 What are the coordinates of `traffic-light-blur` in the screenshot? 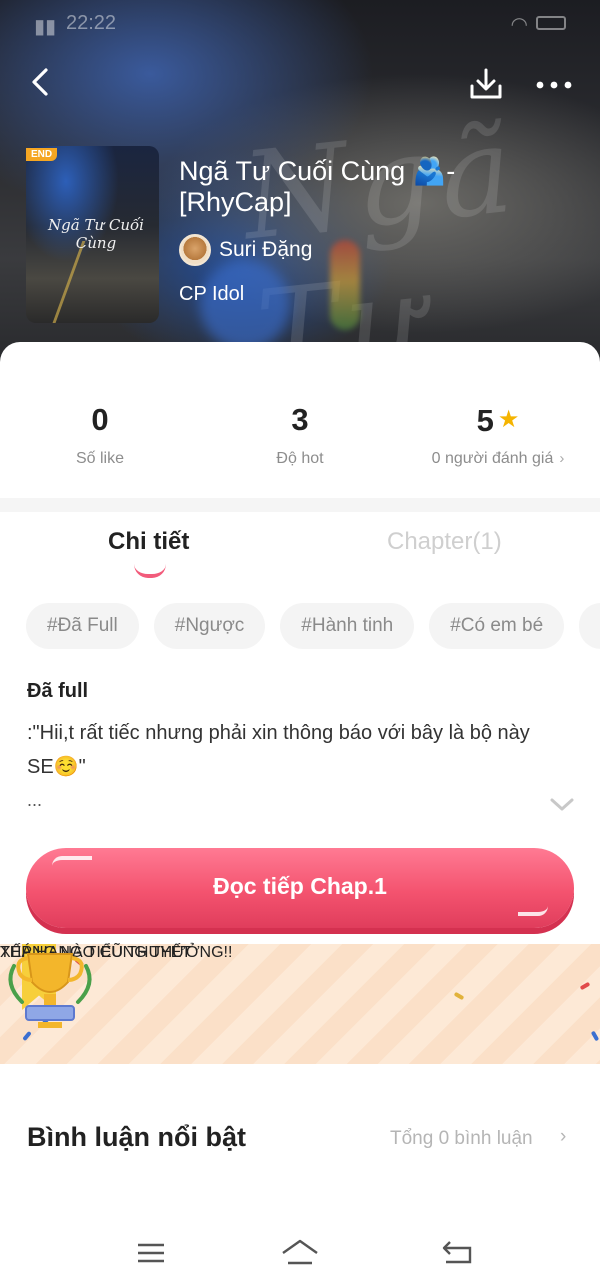 It's located at (345, 285).